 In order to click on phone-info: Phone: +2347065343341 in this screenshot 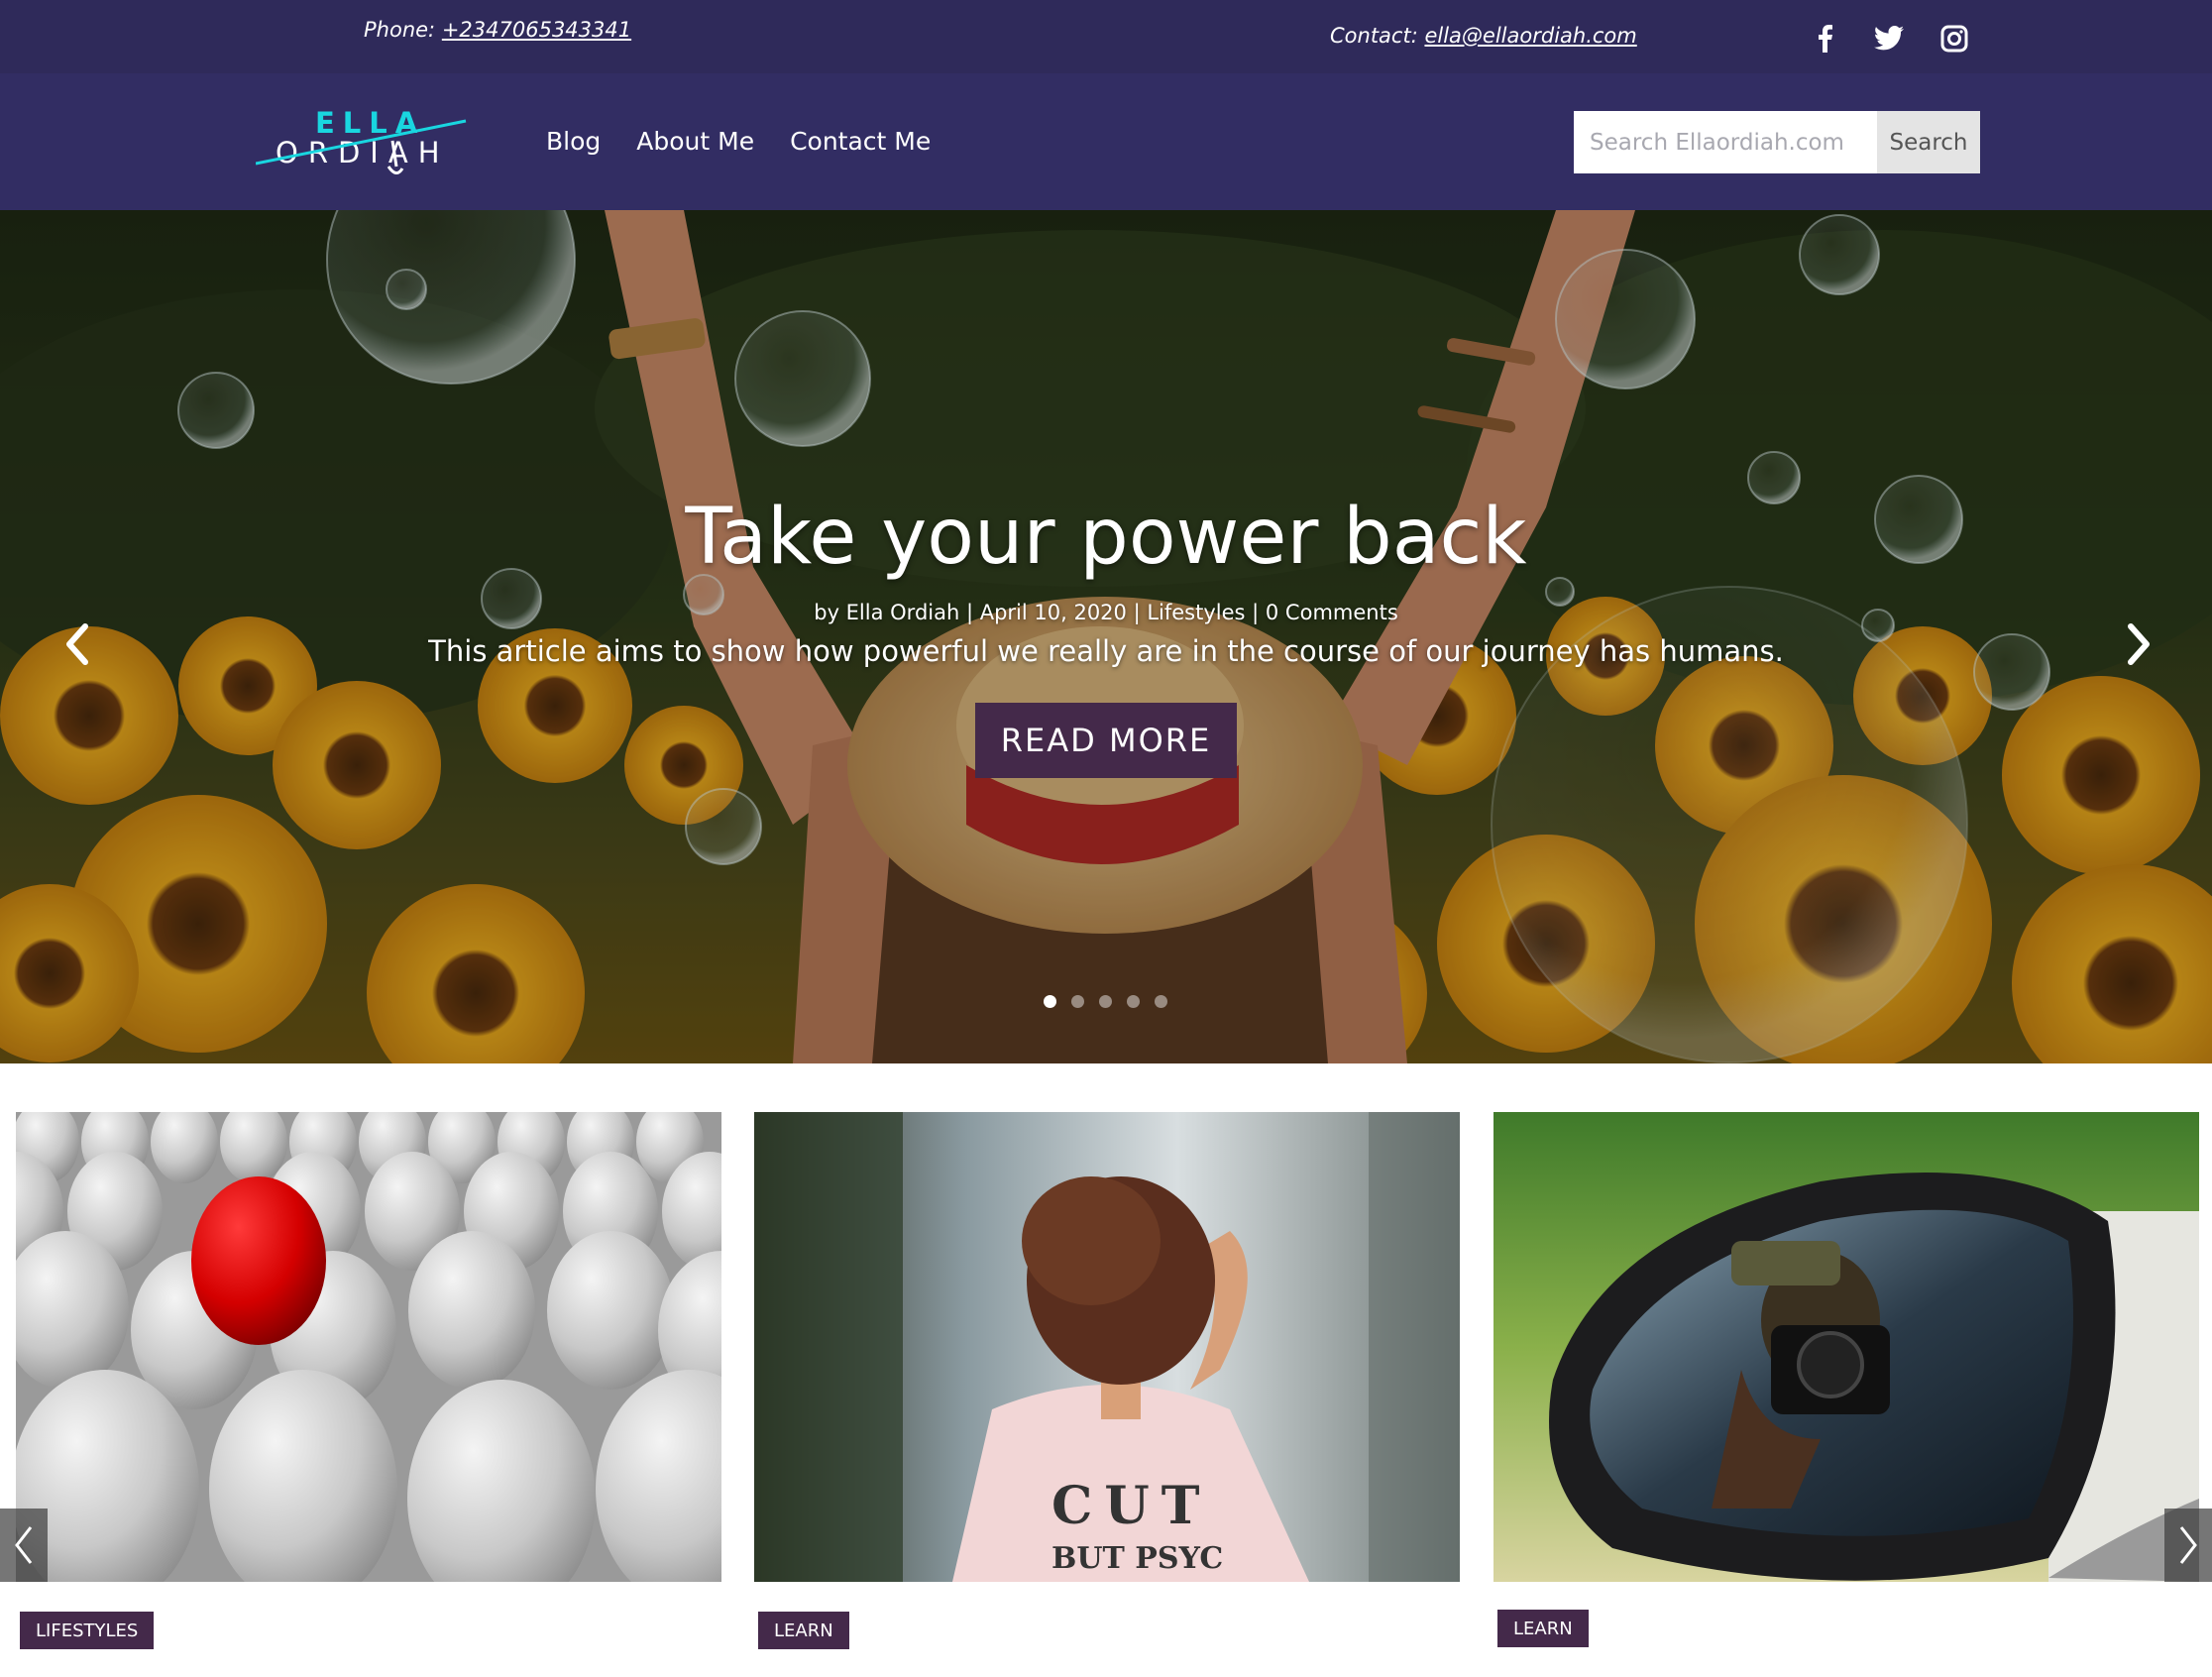, I will do `click(497, 30)`.